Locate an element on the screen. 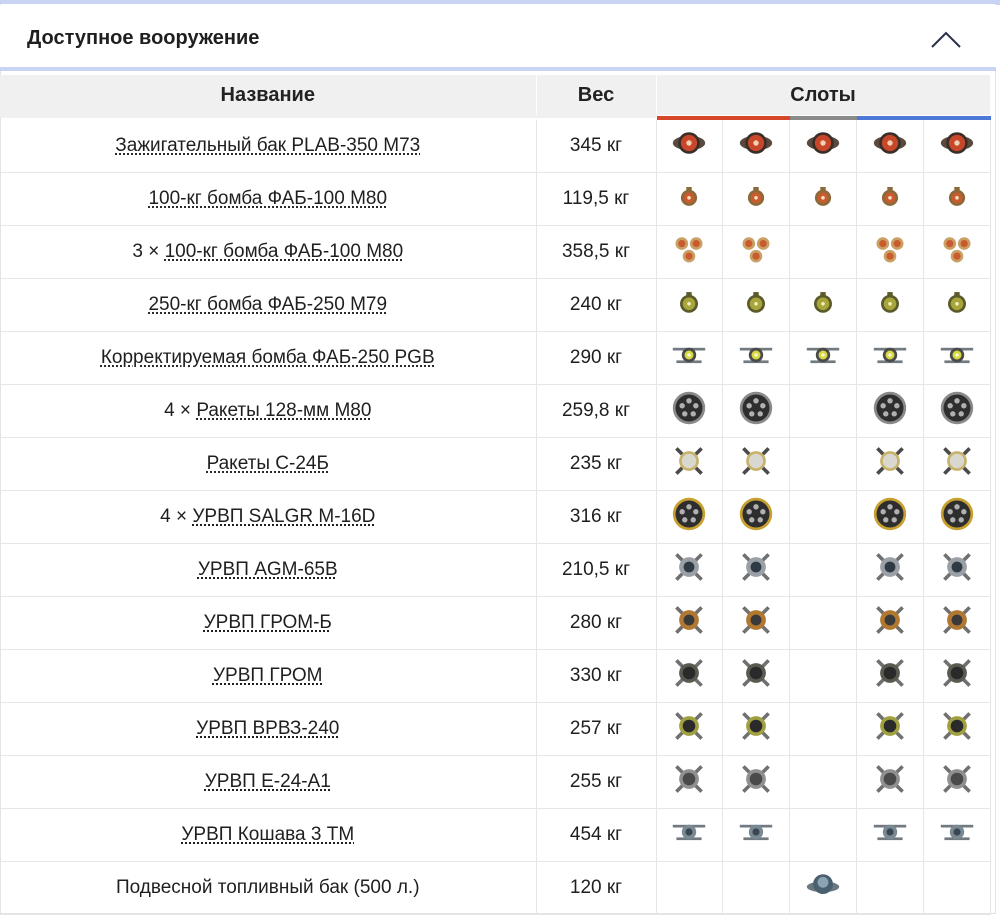  table-row: Корректируемая бомба ФАБ-250 PGB 290 кг is located at coordinates (495, 358).